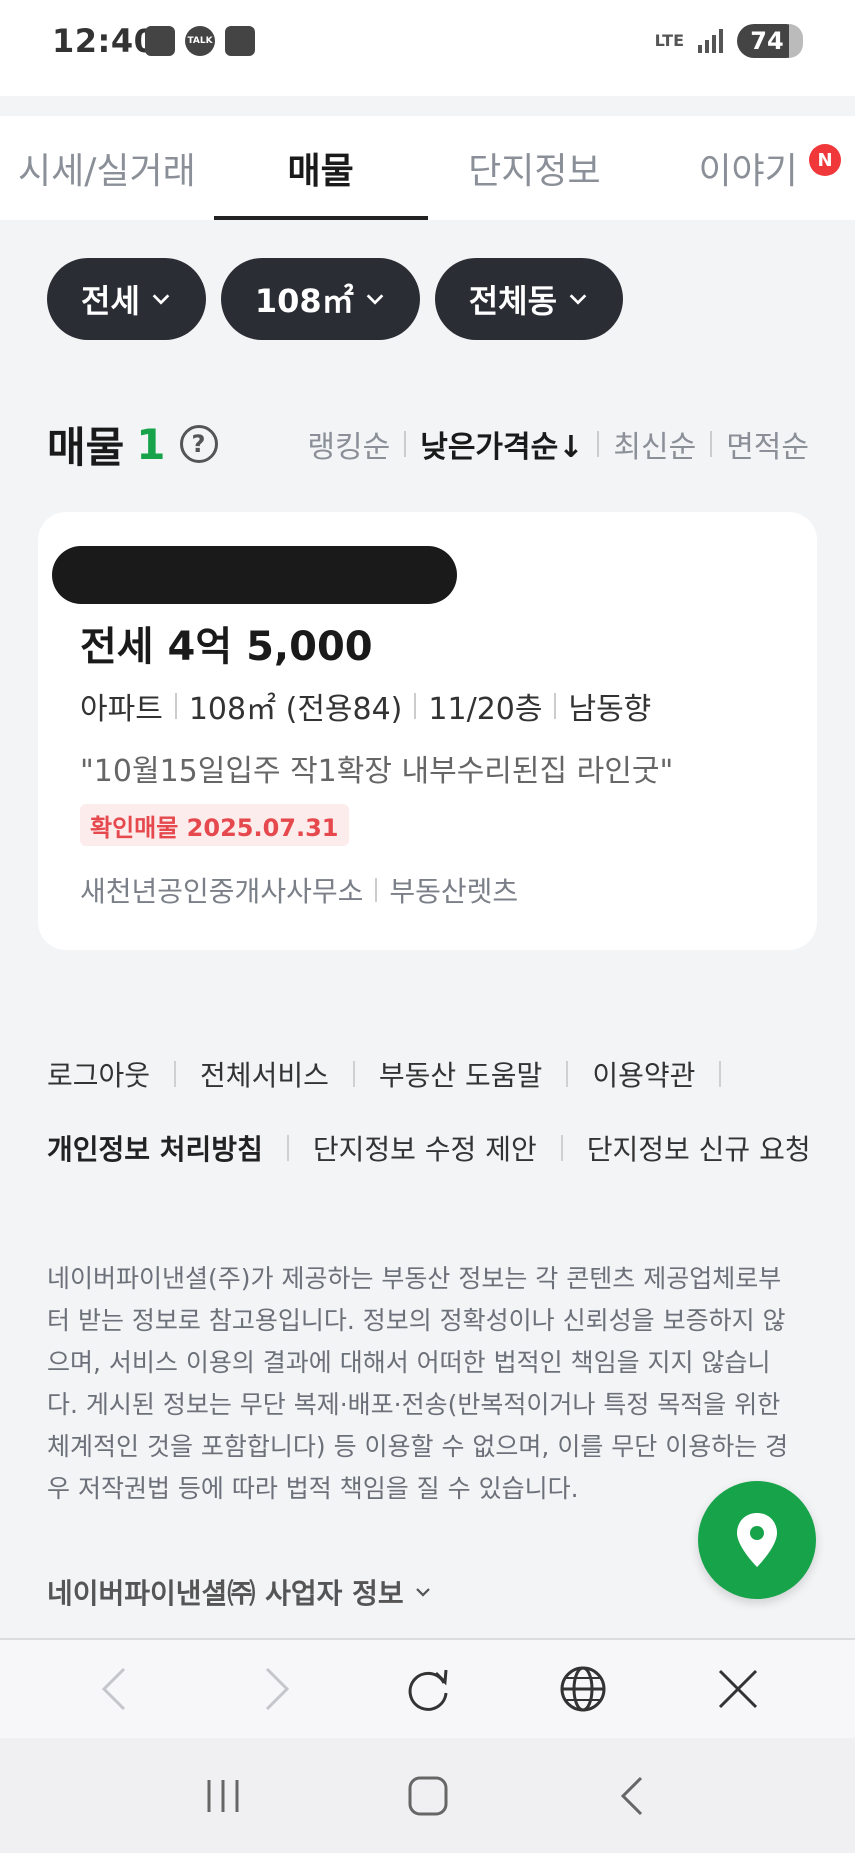  I want to click on forward-arrow-icon, so click(277, 1689).